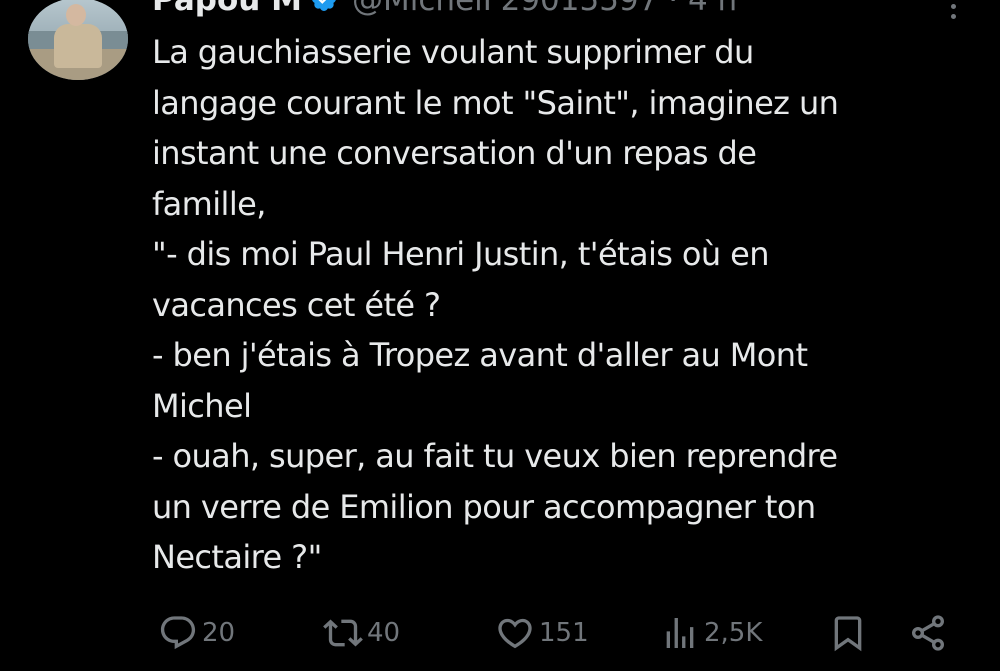  Describe the element at coordinates (227, 9) in the screenshot. I see `author-name: Papou M` at that location.